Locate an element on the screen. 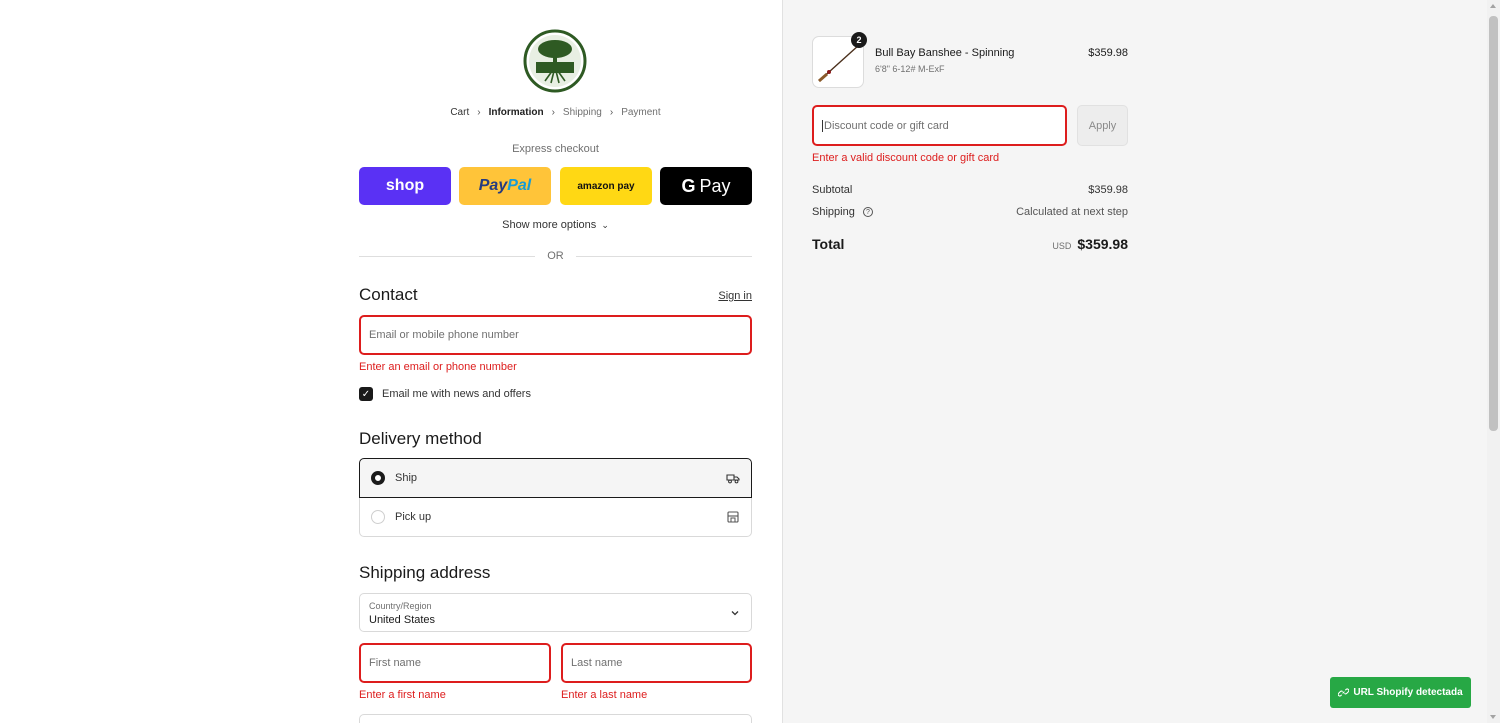 The height and width of the screenshot is (723, 1500). breadcrumb-information: Information is located at coordinates (516, 112).